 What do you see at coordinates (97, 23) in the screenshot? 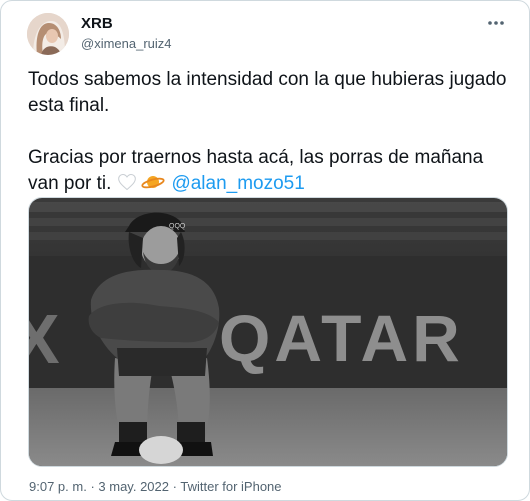
I see `author-display-name: XRB` at bounding box center [97, 23].